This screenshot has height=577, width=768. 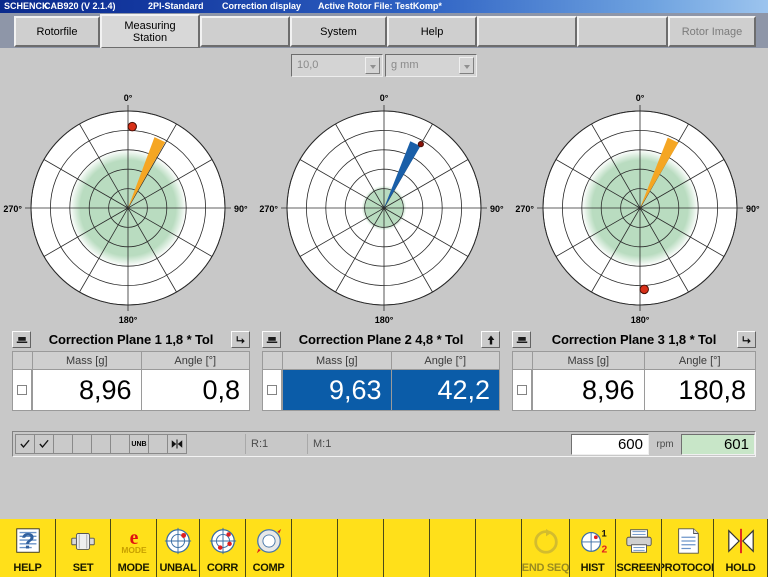 I want to click on function-key-help: ? HELP, so click(x=28, y=548).